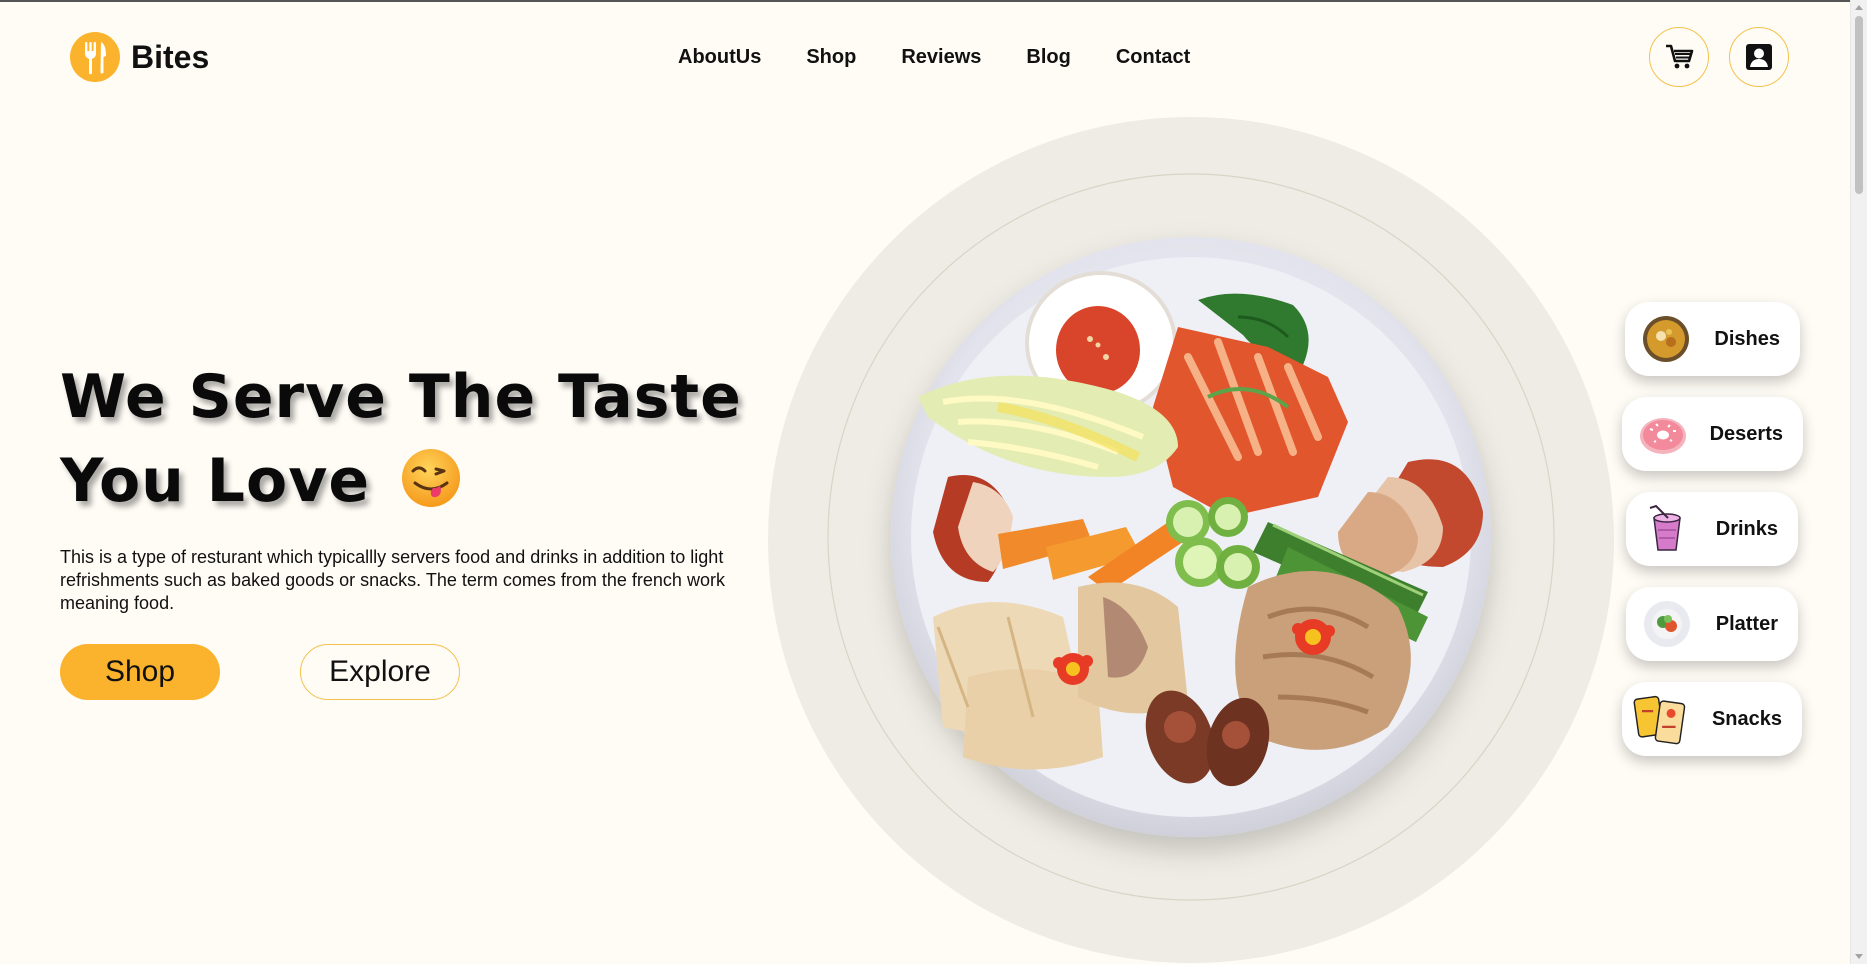  I want to click on scroll-up-arrow-icon, so click(1859, 7).